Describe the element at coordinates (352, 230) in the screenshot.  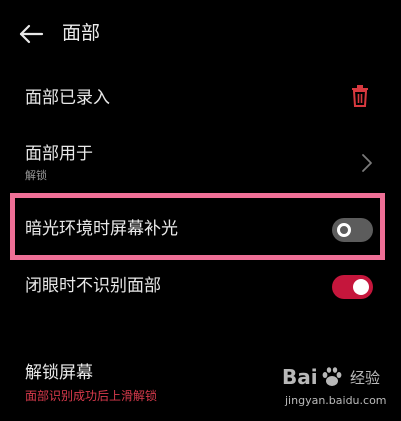
I see `low-light-fill-toggle` at that location.